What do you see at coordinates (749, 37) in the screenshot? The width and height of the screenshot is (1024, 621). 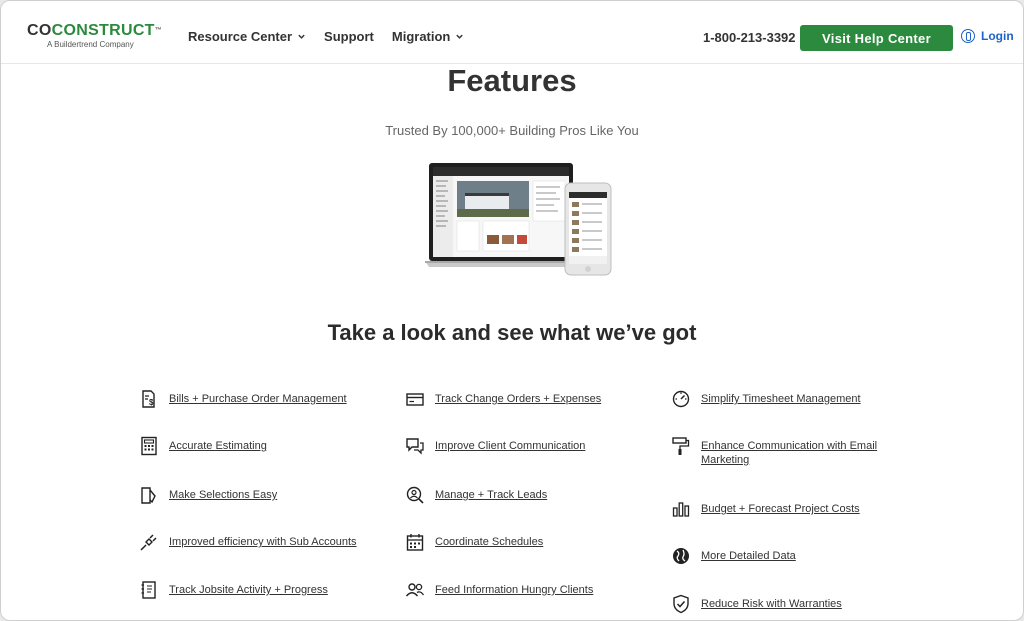 I see `phone-number-link: 1-800-213-3392` at bounding box center [749, 37].